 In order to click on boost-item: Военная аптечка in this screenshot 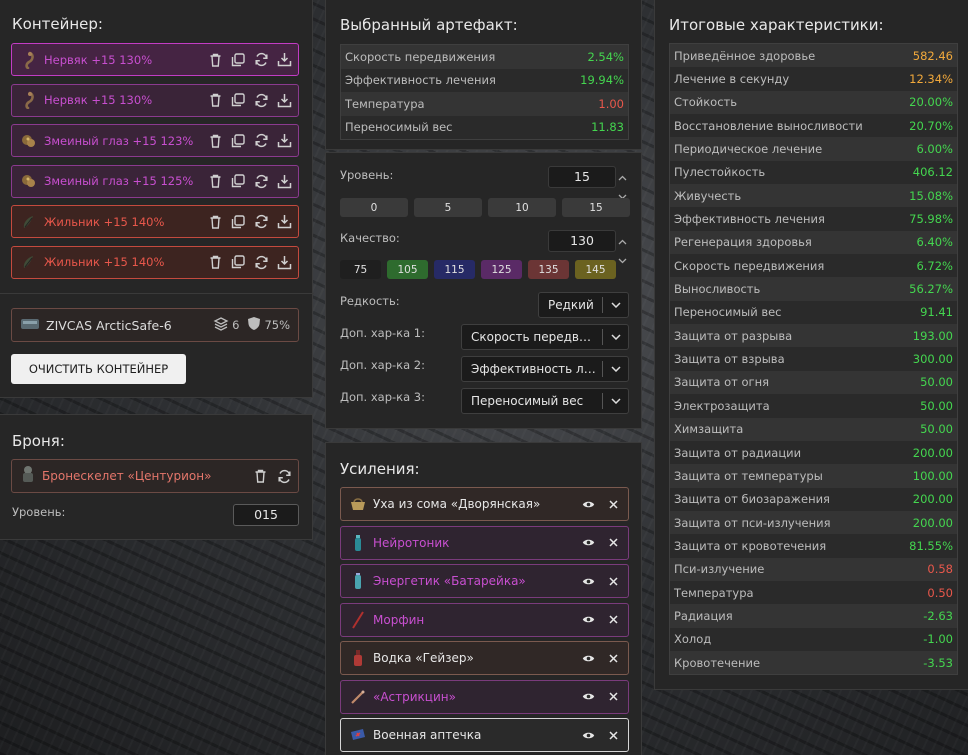, I will do `click(484, 735)`.